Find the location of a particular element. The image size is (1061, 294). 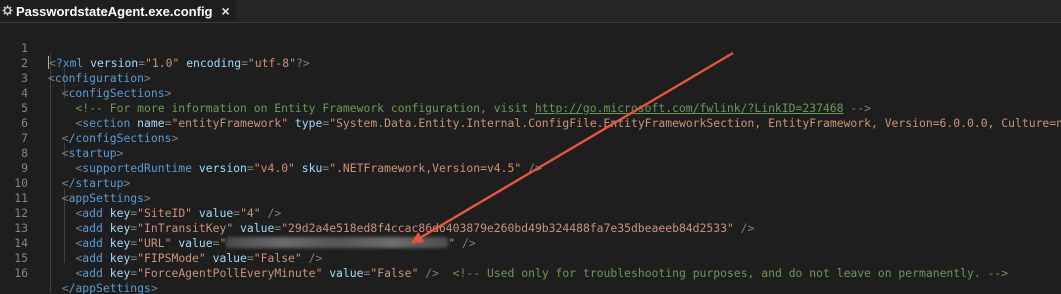

gear-icon is located at coordinates (7, 11).